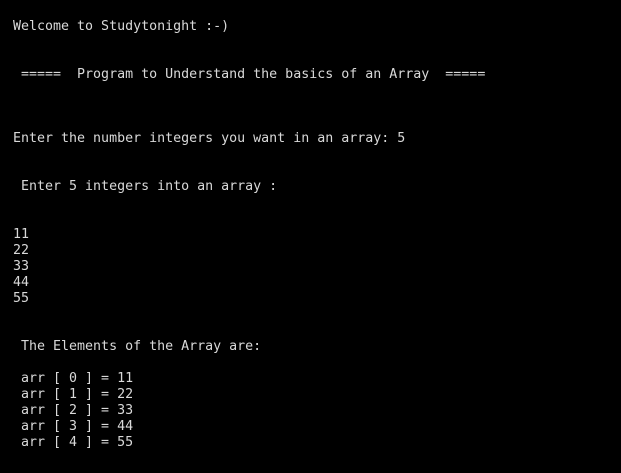  What do you see at coordinates (137, 346) in the screenshot?
I see `elements-heading: The Elements of the Array are:` at bounding box center [137, 346].